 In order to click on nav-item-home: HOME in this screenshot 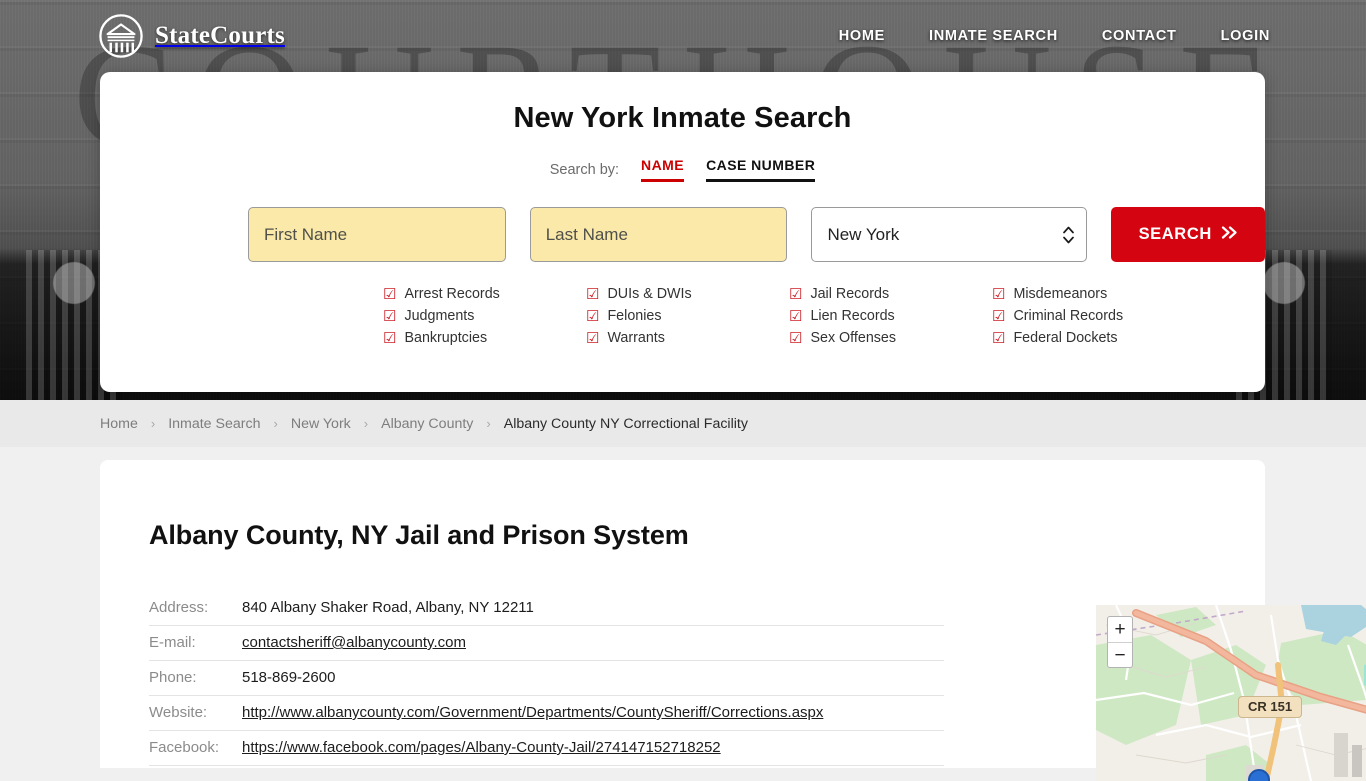, I will do `click(862, 36)`.